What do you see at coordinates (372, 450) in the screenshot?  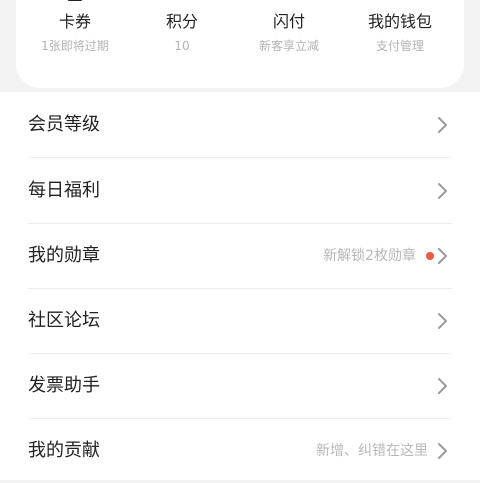 I see `menu-item-hint: 新增、纠错在这里` at bounding box center [372, 450].